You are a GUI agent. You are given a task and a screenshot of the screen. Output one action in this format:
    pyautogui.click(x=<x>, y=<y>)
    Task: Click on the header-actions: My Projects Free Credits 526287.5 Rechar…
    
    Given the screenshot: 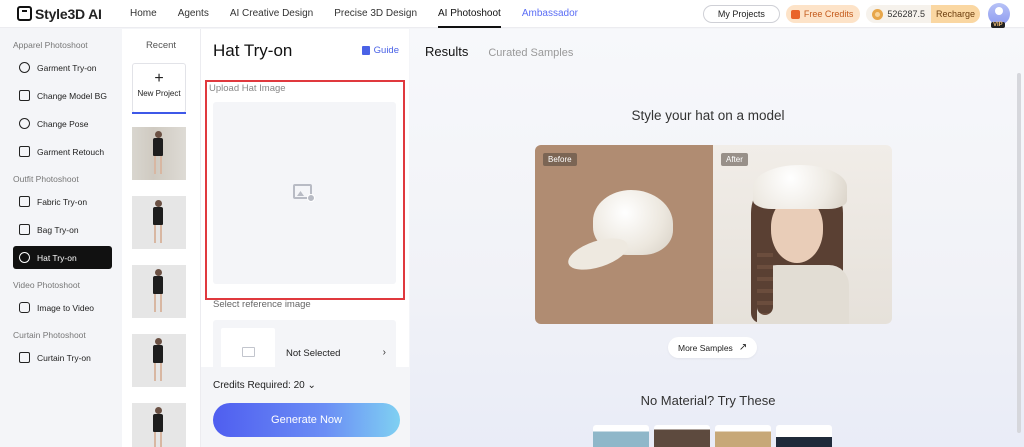 What is the action you would take?
    pyautogui.click(x=856, y=15)
    